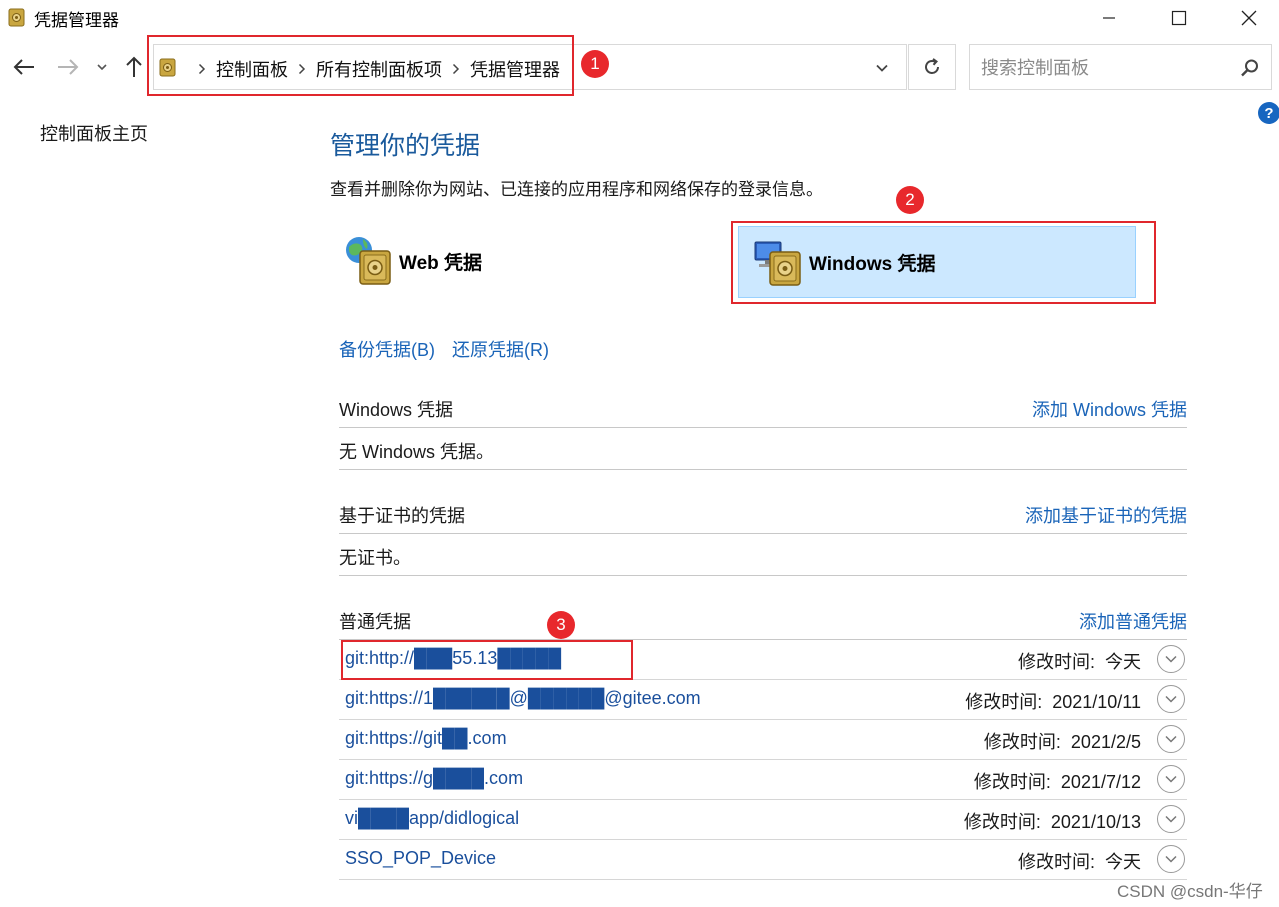 The width and height of the screenshot is (1279, 907). I want to click on empty-message: 无 Windows 凭据。, so click(417, 452).